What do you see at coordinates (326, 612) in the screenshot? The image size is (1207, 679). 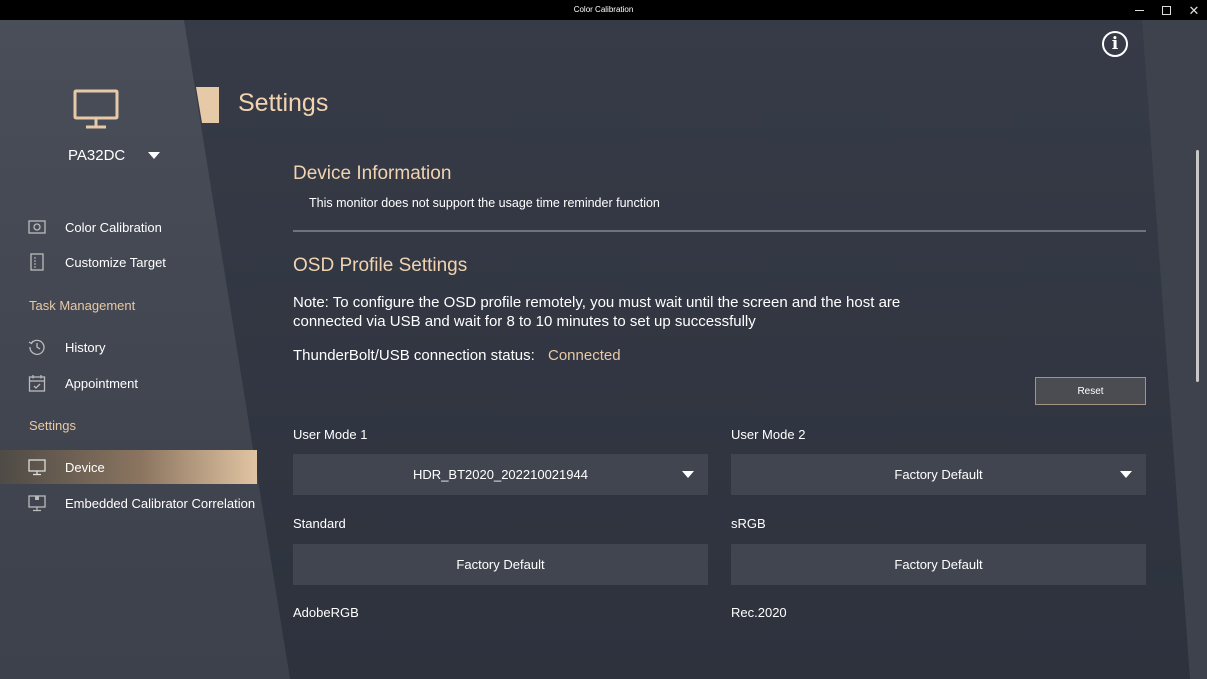 I see `adobergb-label: AdobeRGB` at bounding box center [326, 612].